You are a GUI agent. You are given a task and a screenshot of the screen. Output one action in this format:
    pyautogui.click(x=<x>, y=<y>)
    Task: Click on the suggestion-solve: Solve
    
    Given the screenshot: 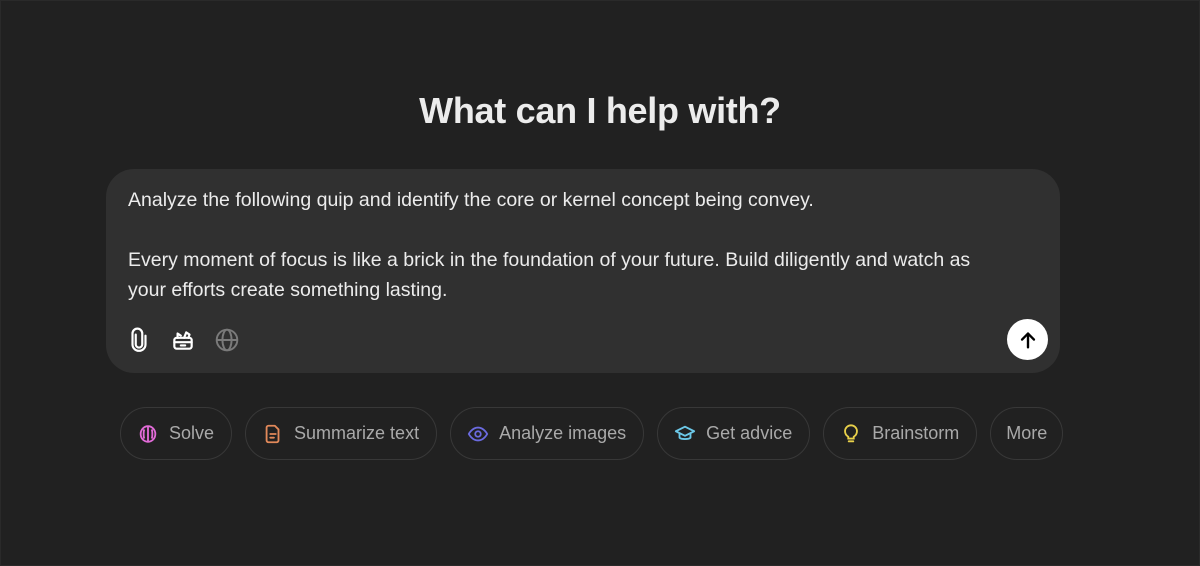 What is the action you would take?
    pyautogui.click(x=176, y=433)
    